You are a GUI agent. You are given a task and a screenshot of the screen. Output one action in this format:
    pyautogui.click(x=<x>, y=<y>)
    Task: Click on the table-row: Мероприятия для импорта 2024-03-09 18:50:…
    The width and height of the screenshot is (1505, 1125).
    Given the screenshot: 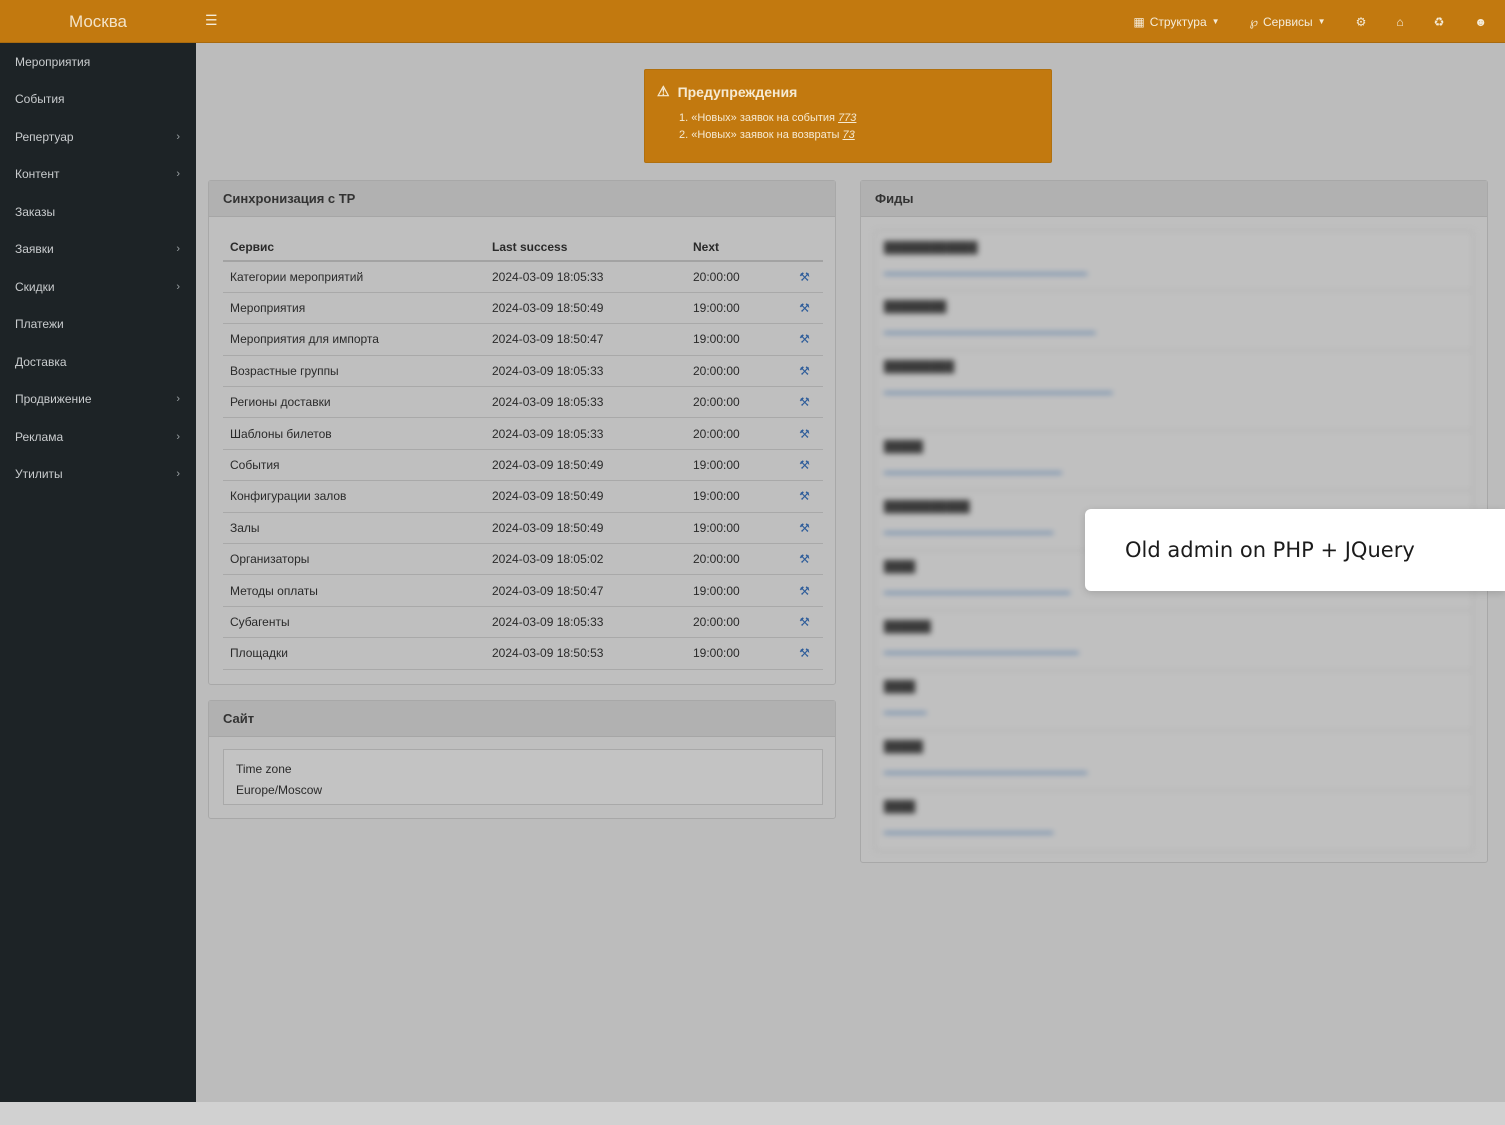 What is the action you would take?
    pyautogui.click(x=523, y=339)
    